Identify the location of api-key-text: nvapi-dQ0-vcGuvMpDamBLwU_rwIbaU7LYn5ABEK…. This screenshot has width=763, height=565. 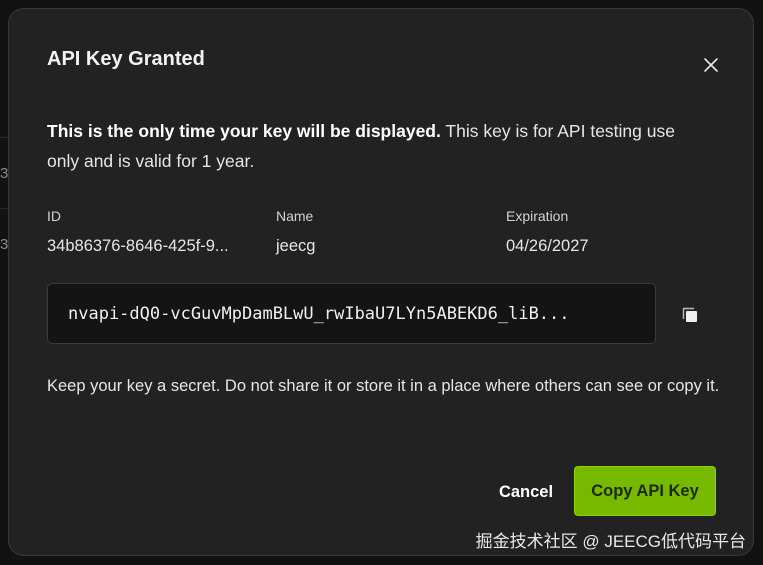
(351, 314).